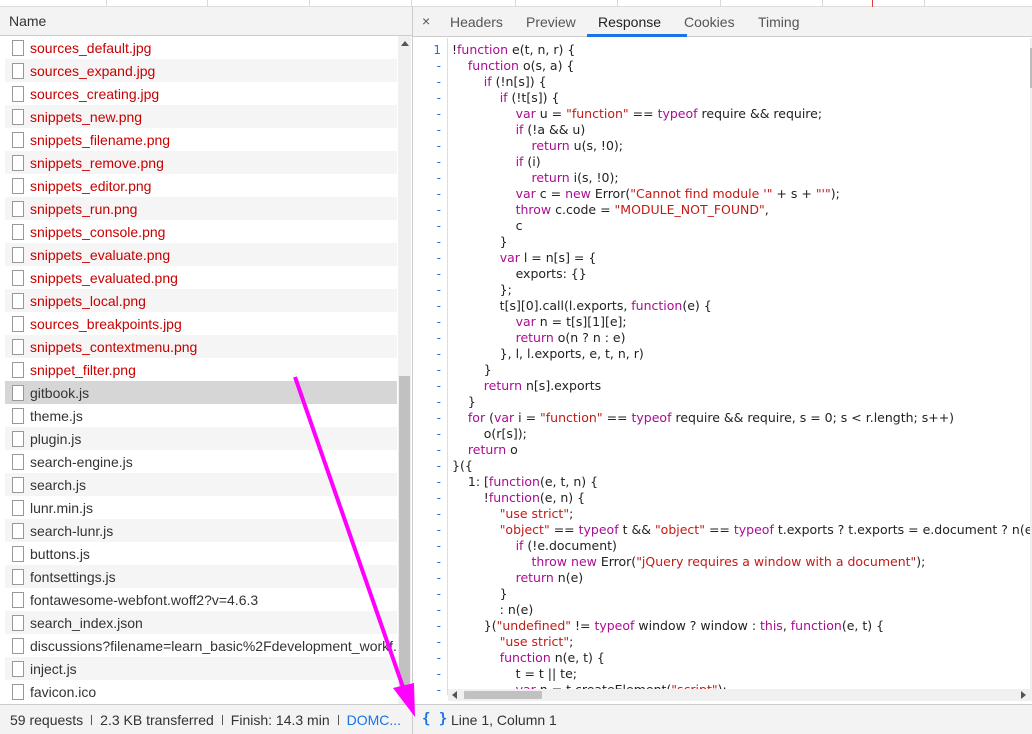 Image resolution: width=1032 pixels, height=734 pixels. Describe the element at coordinates (53, 668) in the screenshot. I see `request-name: inject.js` at that location.